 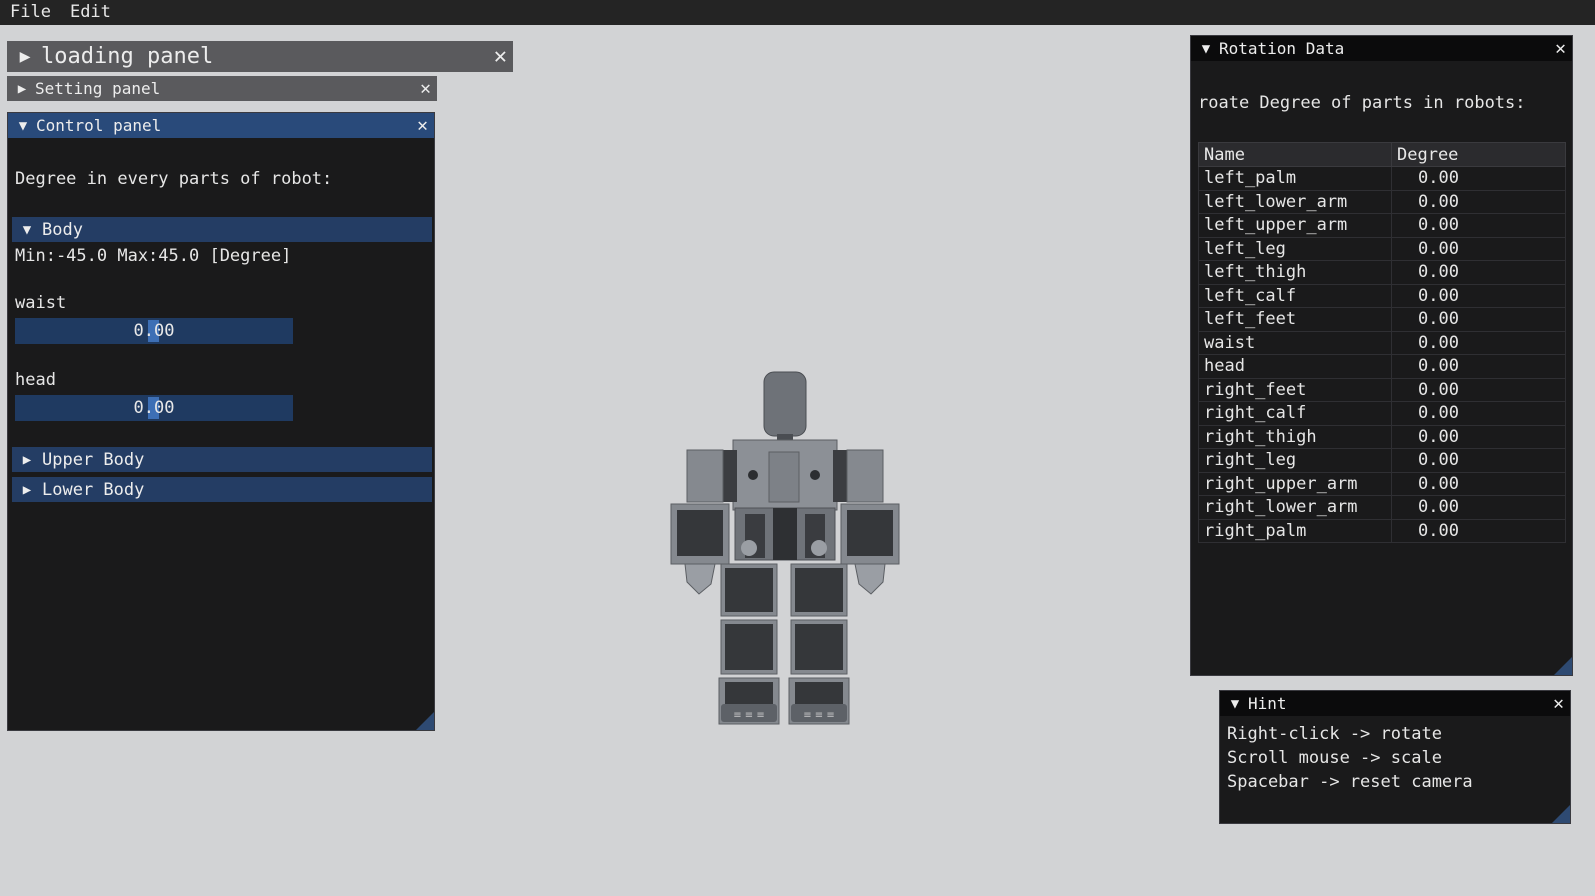 What do you see at coordinates (819, 644) in the screenshot?
I see `robot-right-leg: ≡ ≡ ≡` at bounding box center [819, 644].